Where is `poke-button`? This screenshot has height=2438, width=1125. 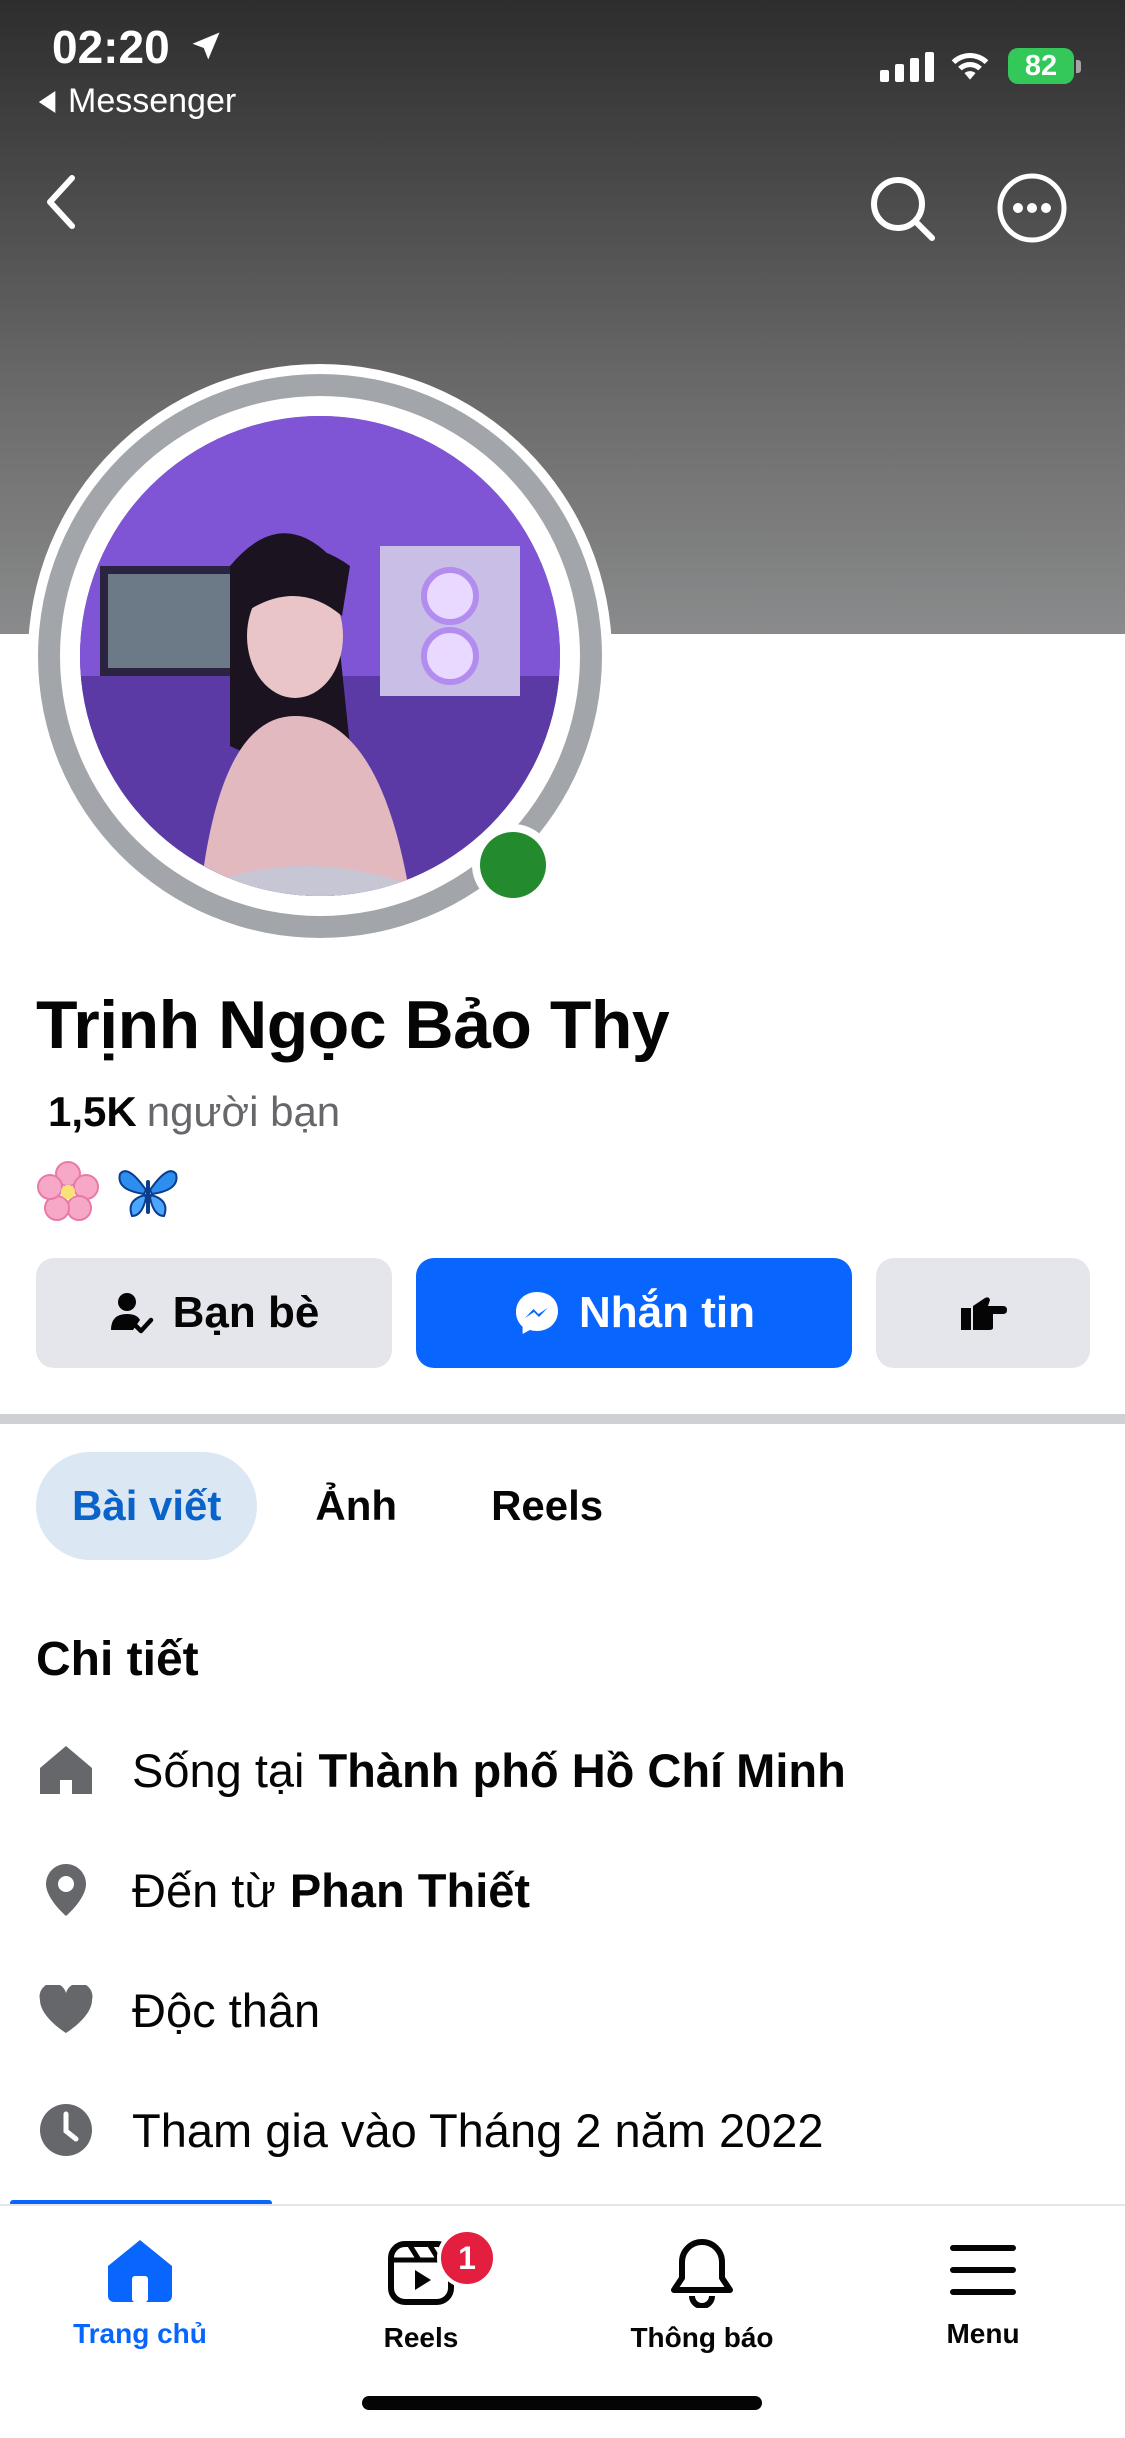 poke-button is located at coordinates (983, 1313).